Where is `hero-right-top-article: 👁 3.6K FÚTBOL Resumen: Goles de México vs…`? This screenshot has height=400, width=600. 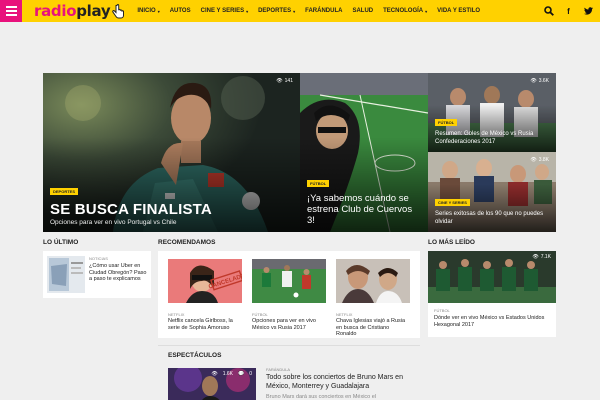 hero-right-top-article: 👁 3.6K FÚTBOL Resumen: Goles de México vs… is located at coordinates (492, 112).